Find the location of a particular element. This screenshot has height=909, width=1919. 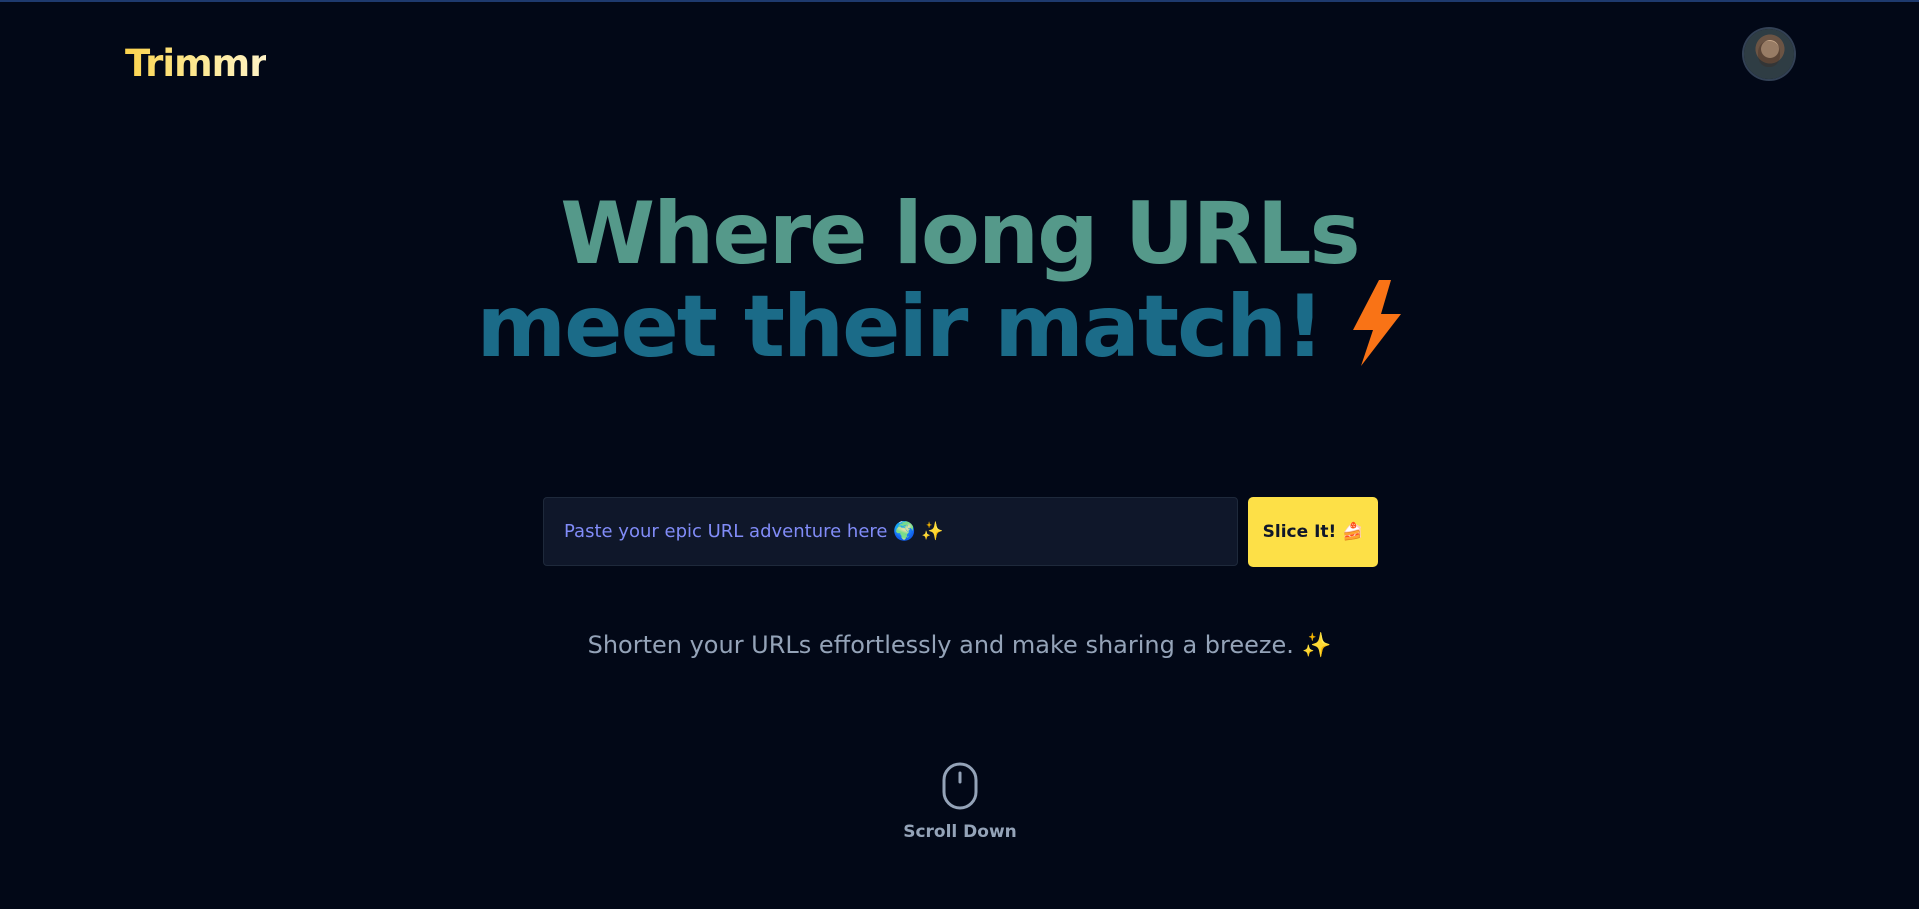

hero-line-2-text: meet their match! is located at coordinates (900, 327).